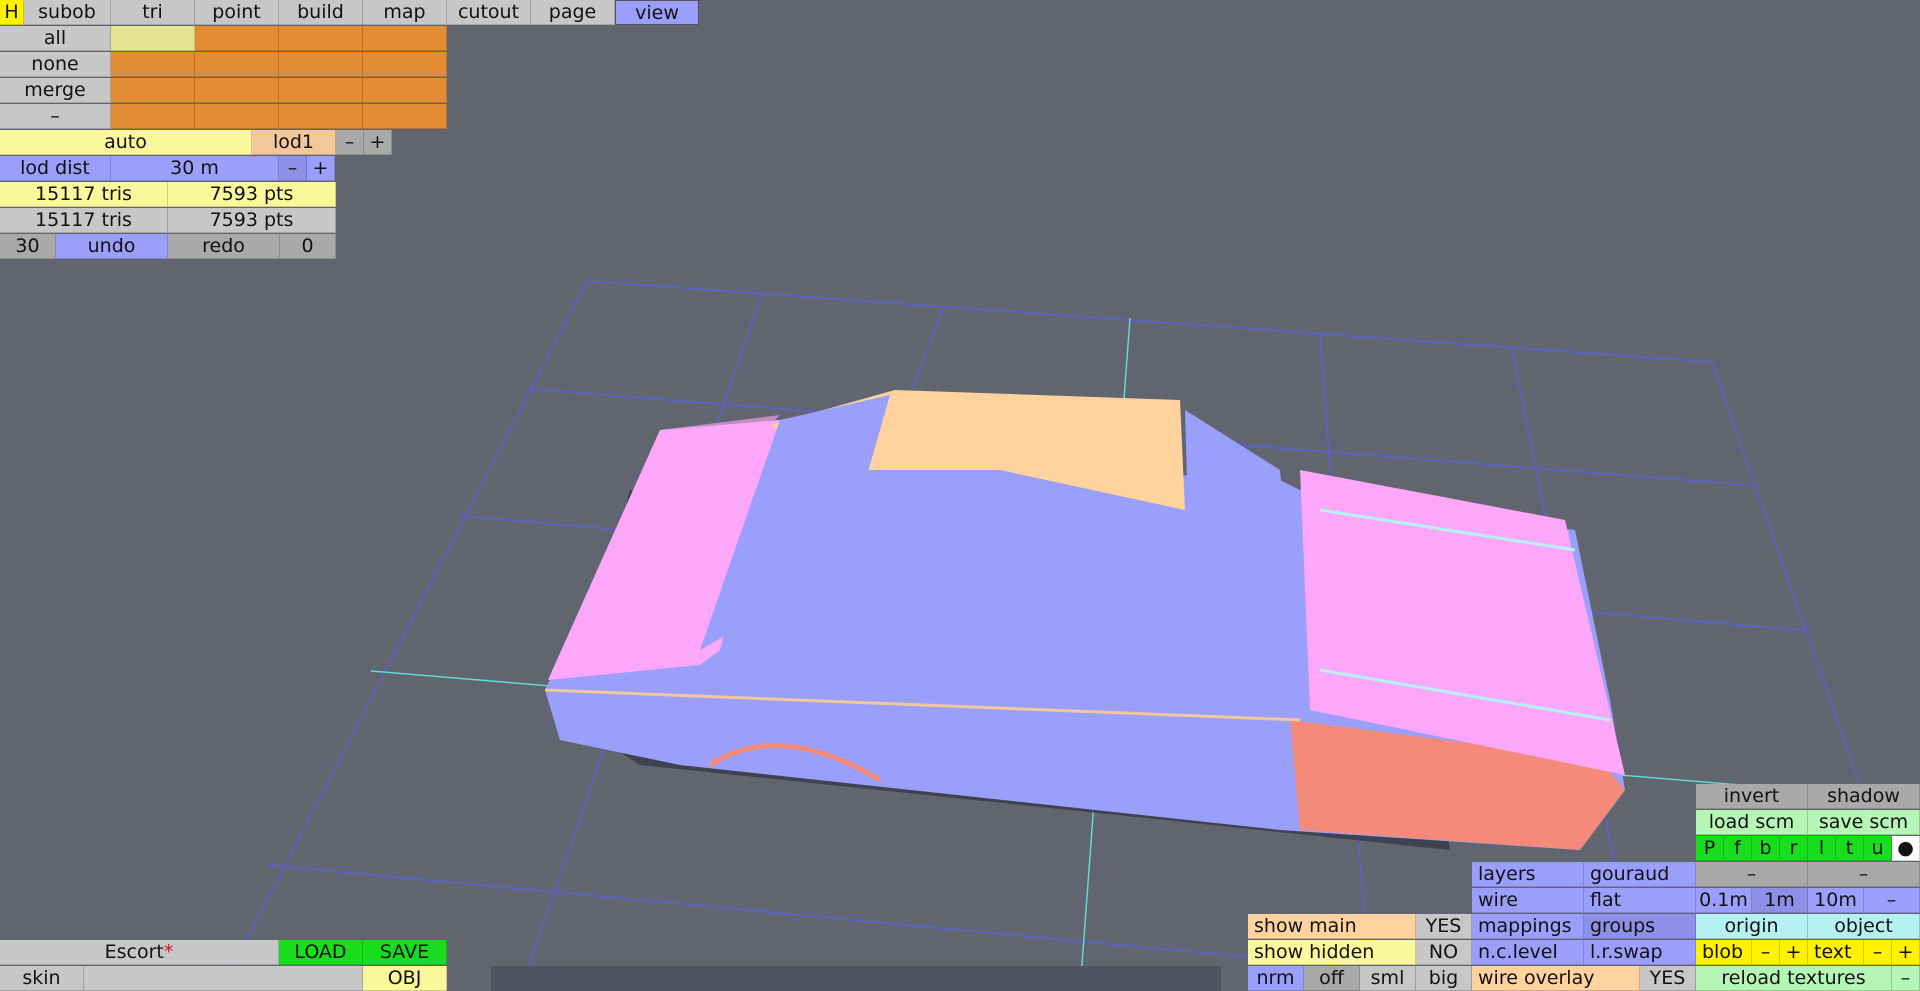 The width and height of the screenshot is (1920, 991). I want to click on object-button: object, so click(1864, 926).